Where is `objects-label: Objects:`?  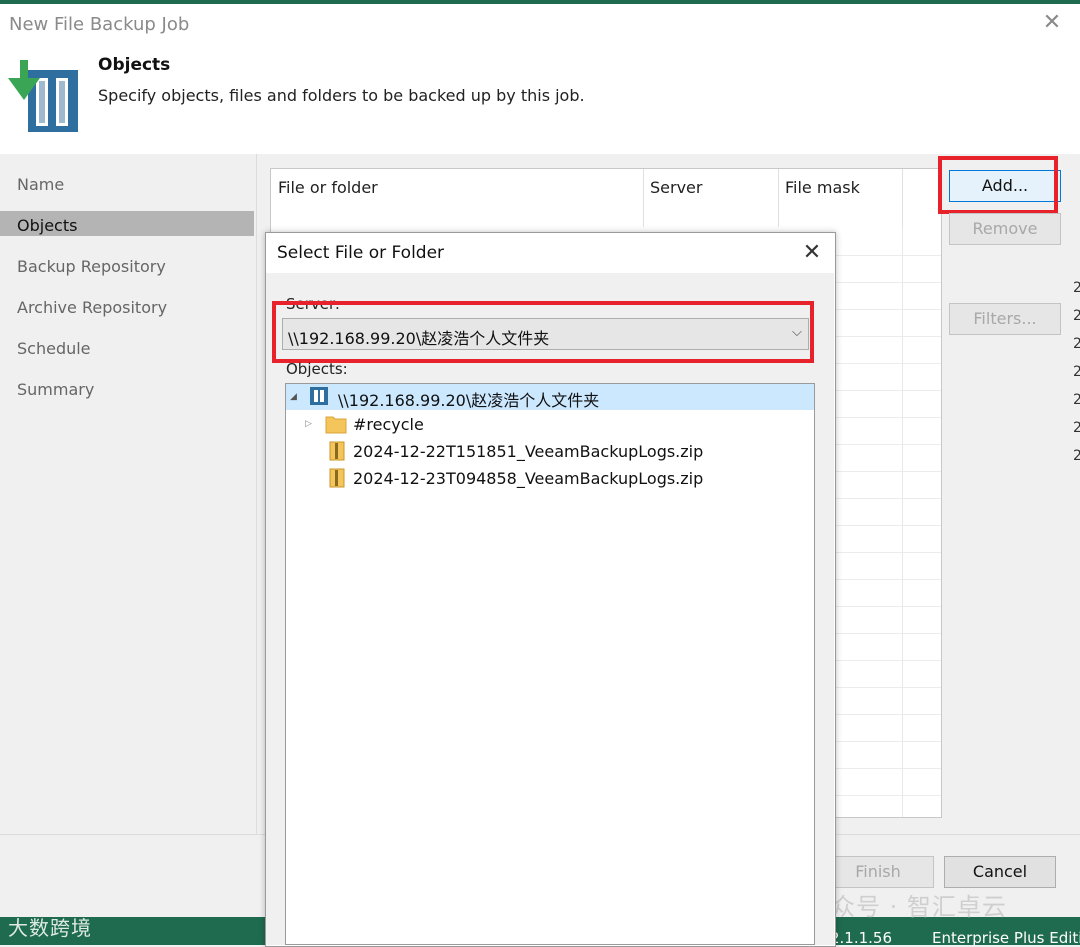
objects-label: Objects: is located at coordinates (317, 369).